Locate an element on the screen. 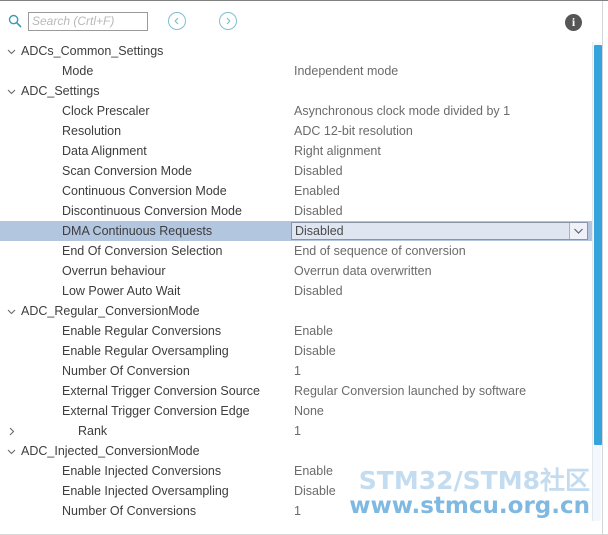 The width and height of the screenshot is (608, 535). tree-row-label: ADCs_Common_Settings is located at coordinates (92, 51).